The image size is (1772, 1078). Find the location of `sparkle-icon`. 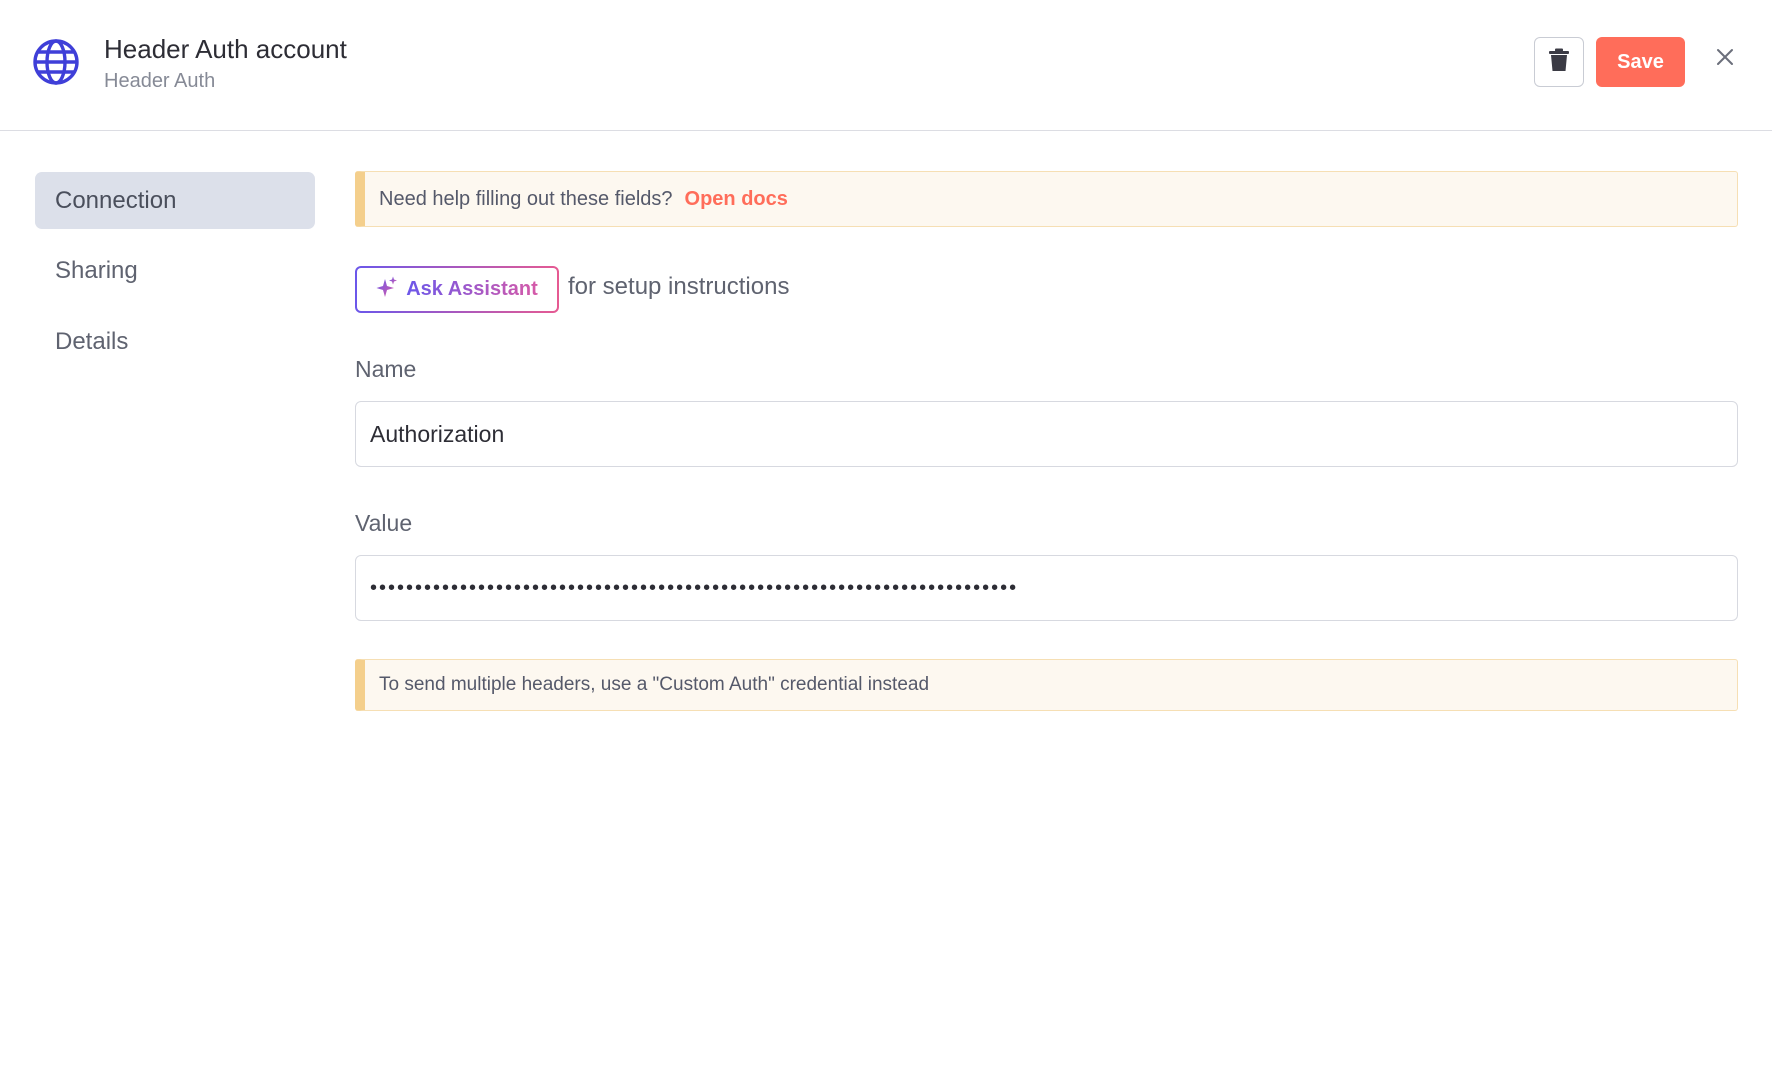

sparkle-icon is located at coordinates (387, 289).